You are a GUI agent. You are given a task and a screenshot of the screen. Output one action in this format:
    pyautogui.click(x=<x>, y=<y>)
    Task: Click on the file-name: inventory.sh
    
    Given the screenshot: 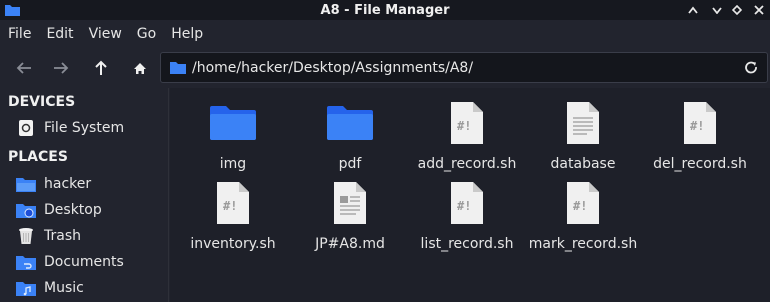 What is the action you would take?
    pyautogui.click(x=233, y=244)
    